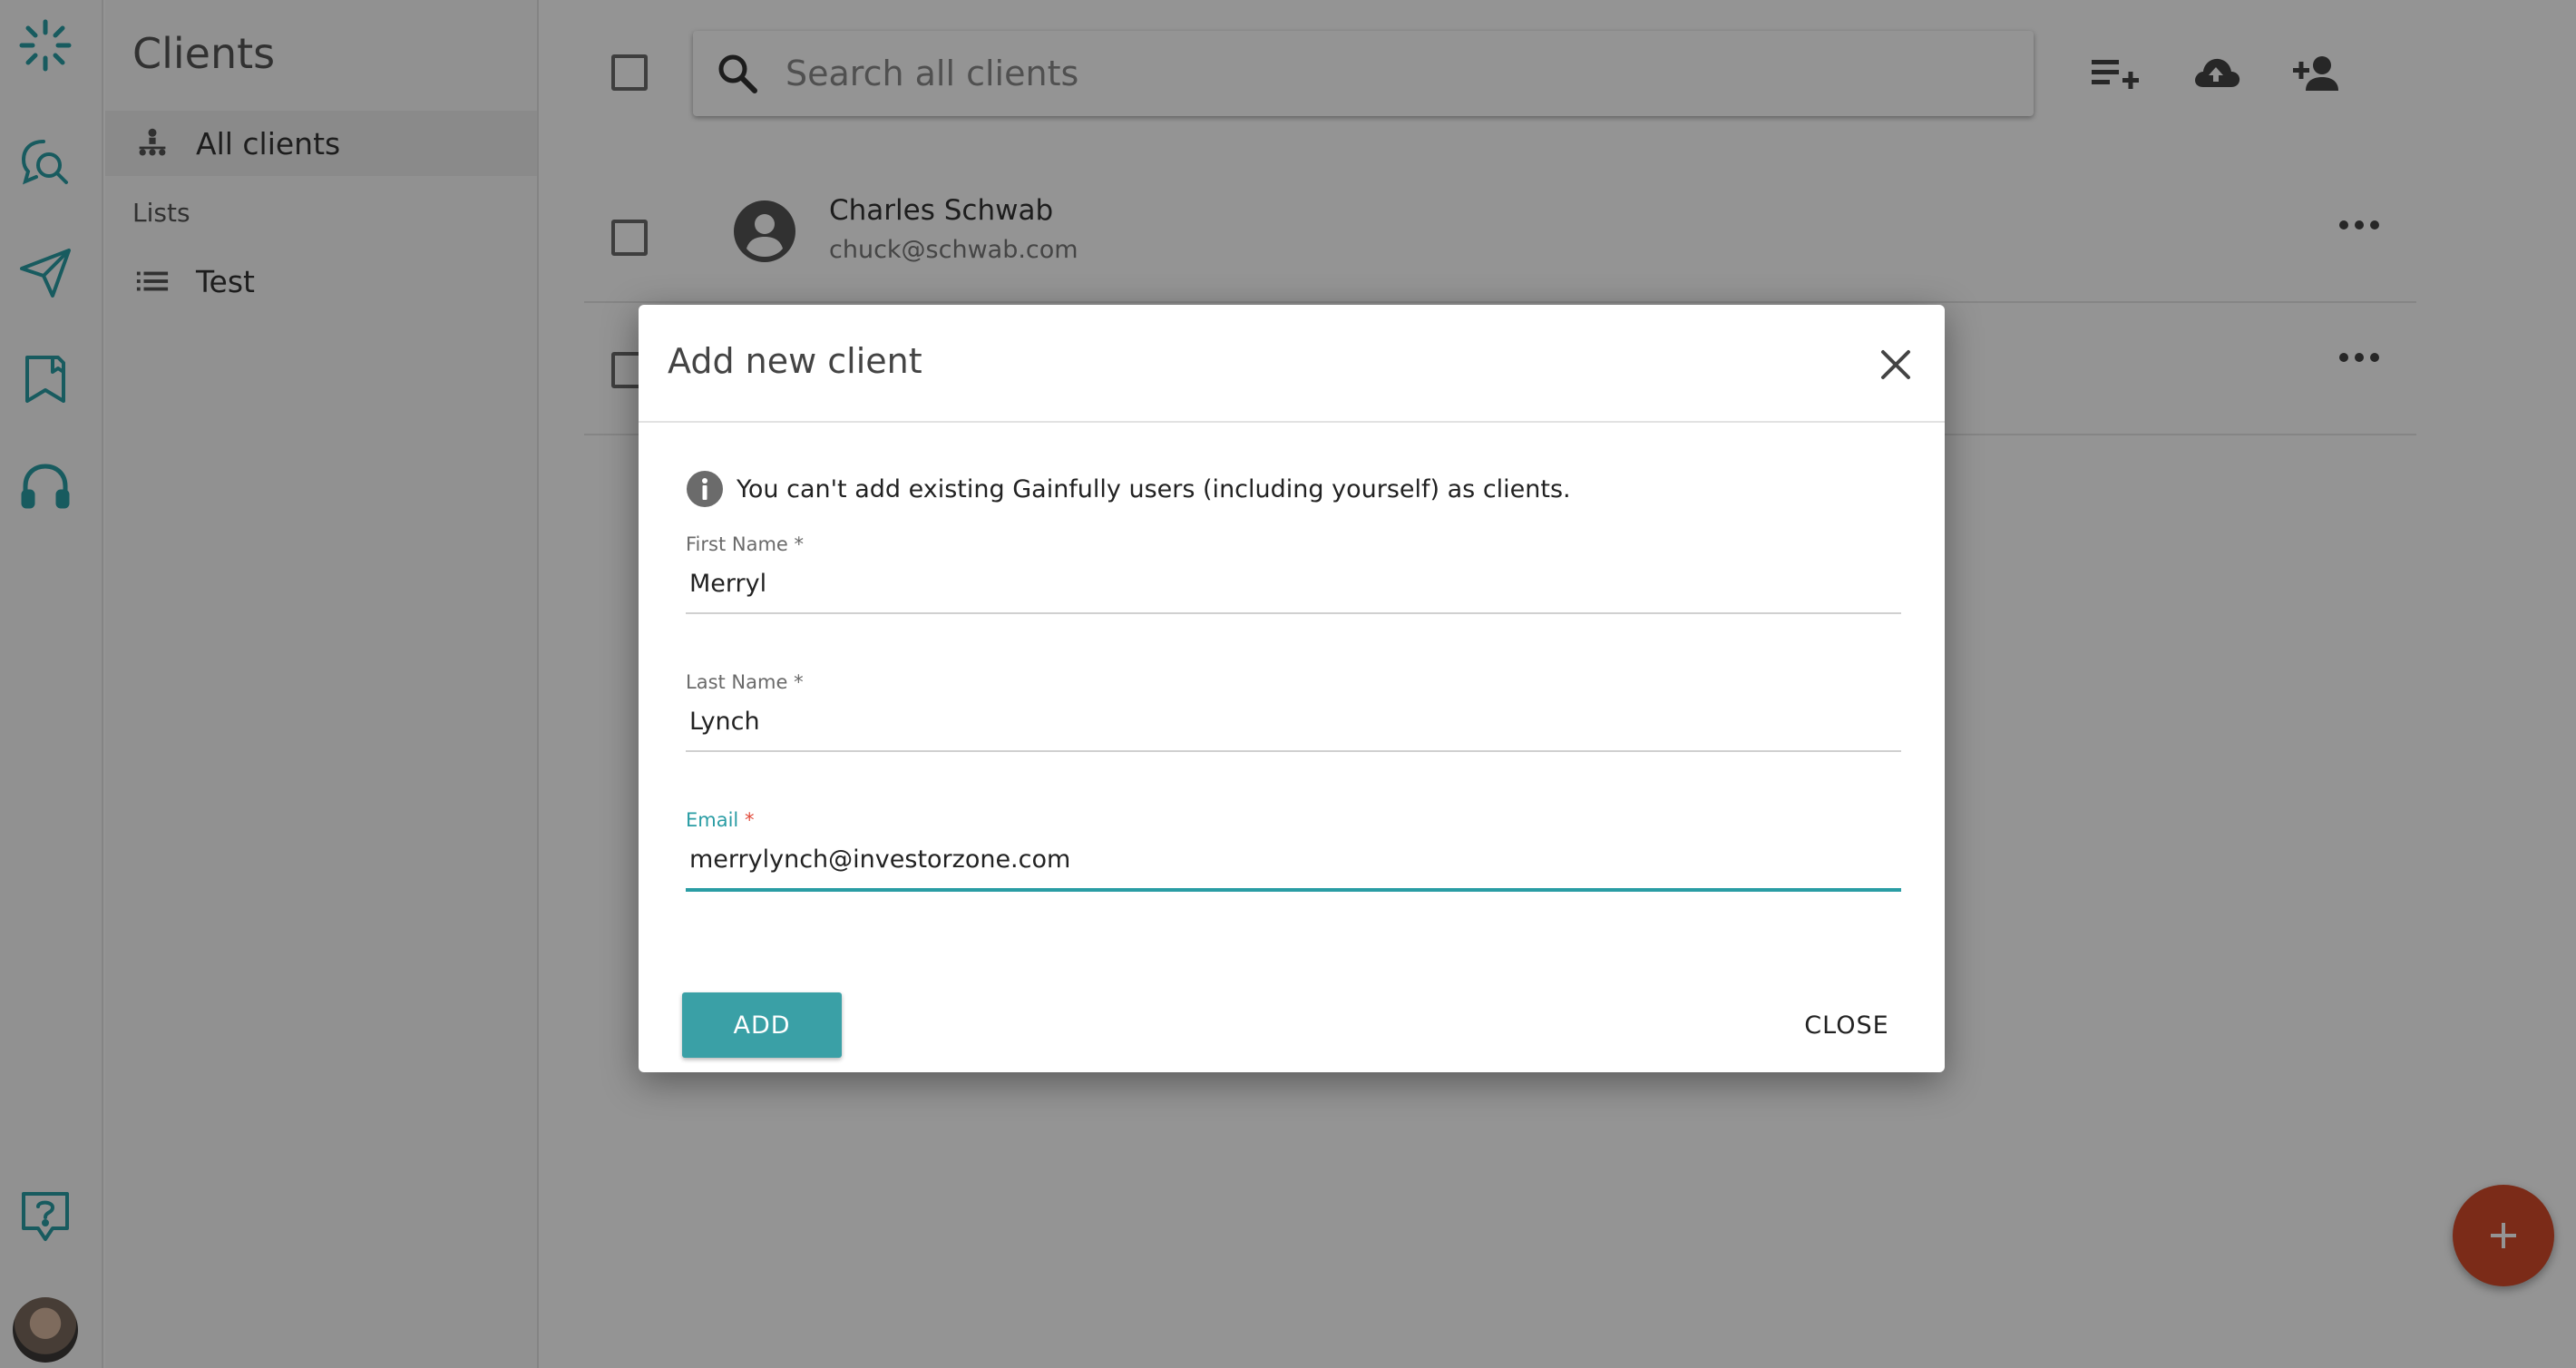 The height and width of the screenshot is (1368, 2576). I want to click on divider, so click(1292, 422).